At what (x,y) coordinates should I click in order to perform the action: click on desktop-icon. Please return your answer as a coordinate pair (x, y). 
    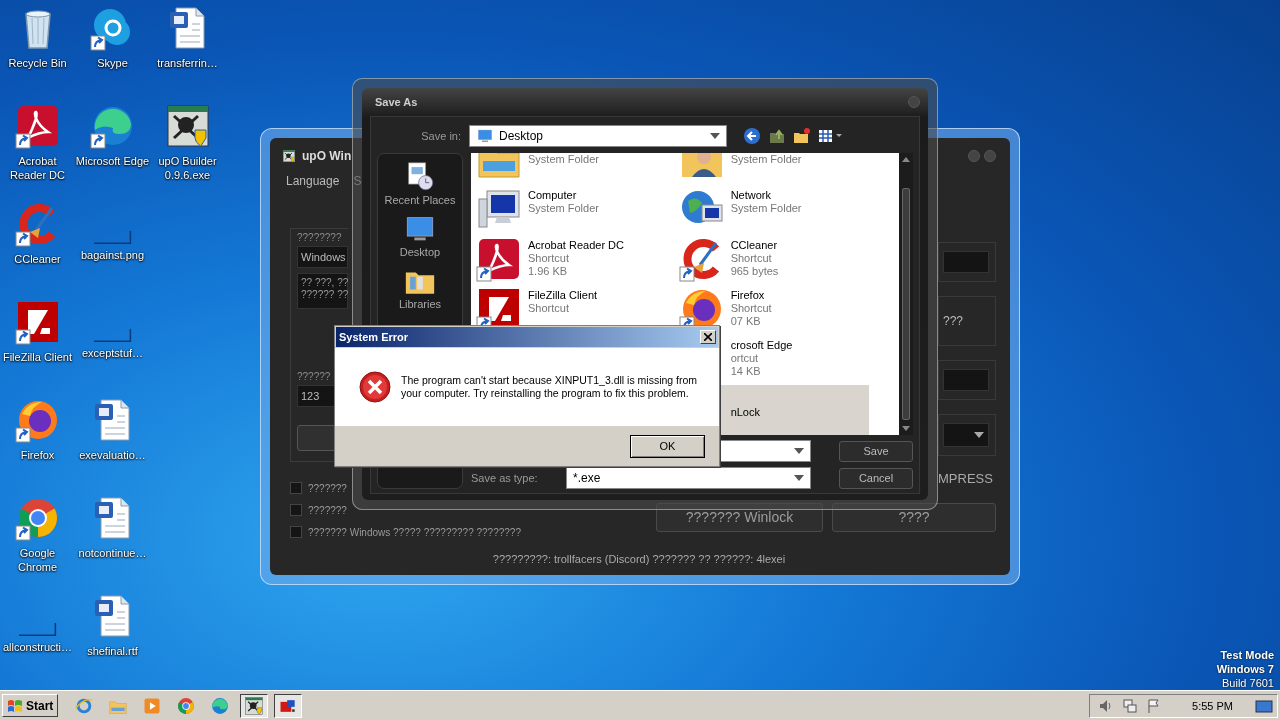
    Looking at the image, I should click on (485, 136).